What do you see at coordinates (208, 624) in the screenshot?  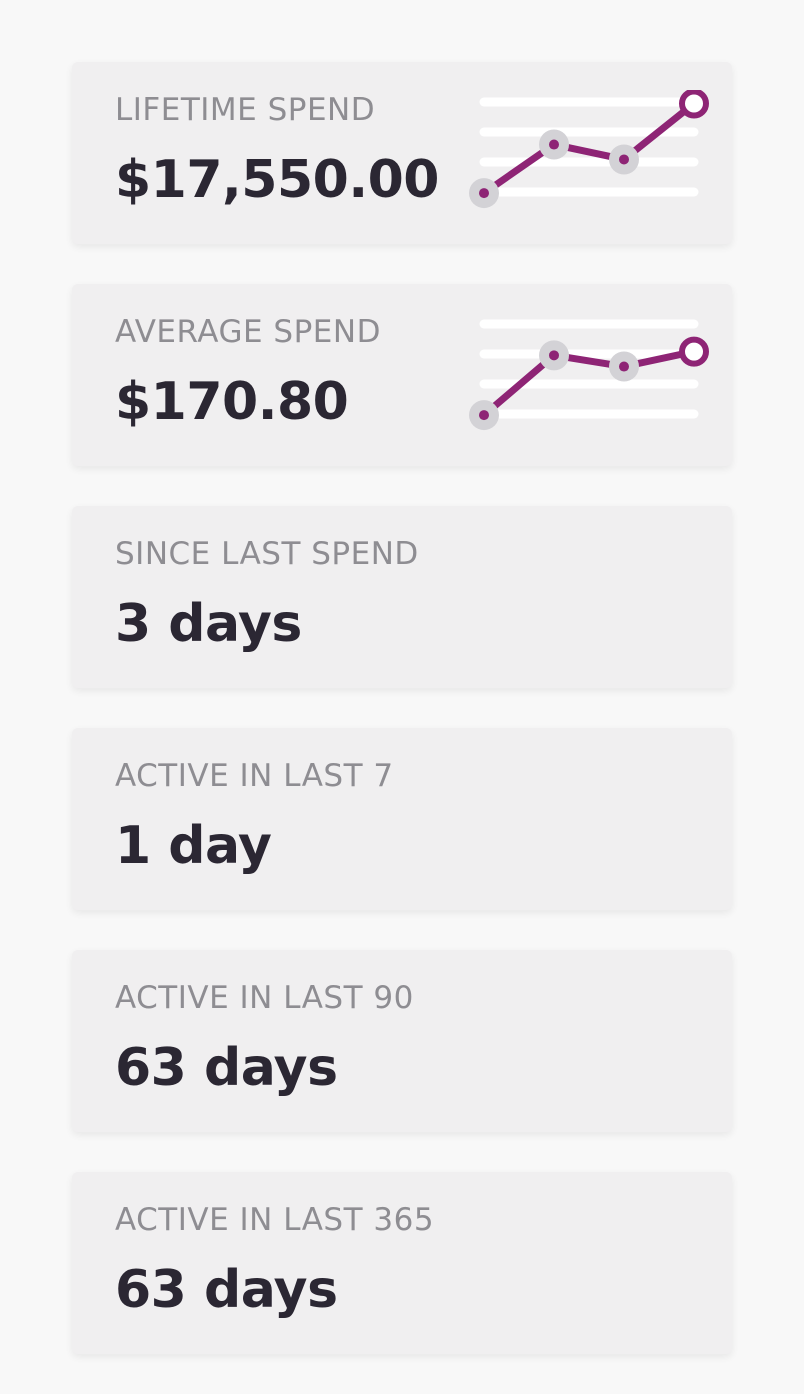 I see `card-value: 3 days` at bounding box center [208, 624].